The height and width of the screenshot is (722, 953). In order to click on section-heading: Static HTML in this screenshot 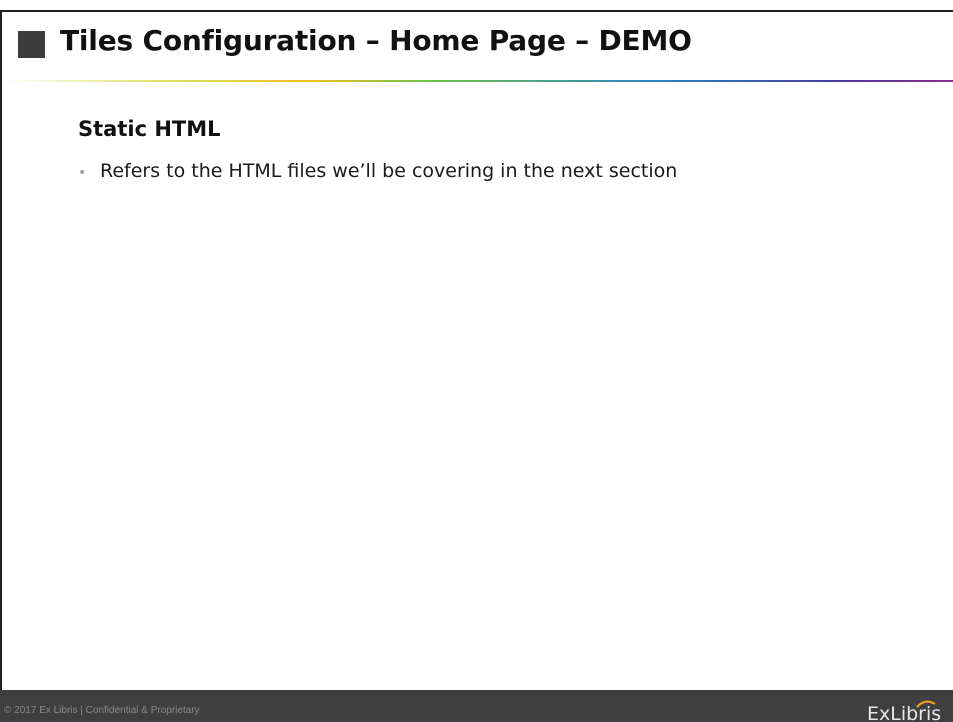, I will do `click(149, 129)`.